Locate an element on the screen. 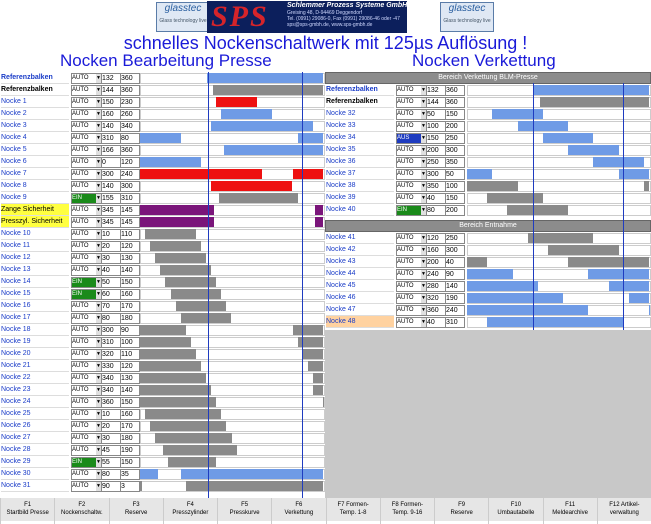 The height and width of the screenshot is (524, 651). function-key-2: F2 Nockenschaltw. is located at coordinates (81, 511).